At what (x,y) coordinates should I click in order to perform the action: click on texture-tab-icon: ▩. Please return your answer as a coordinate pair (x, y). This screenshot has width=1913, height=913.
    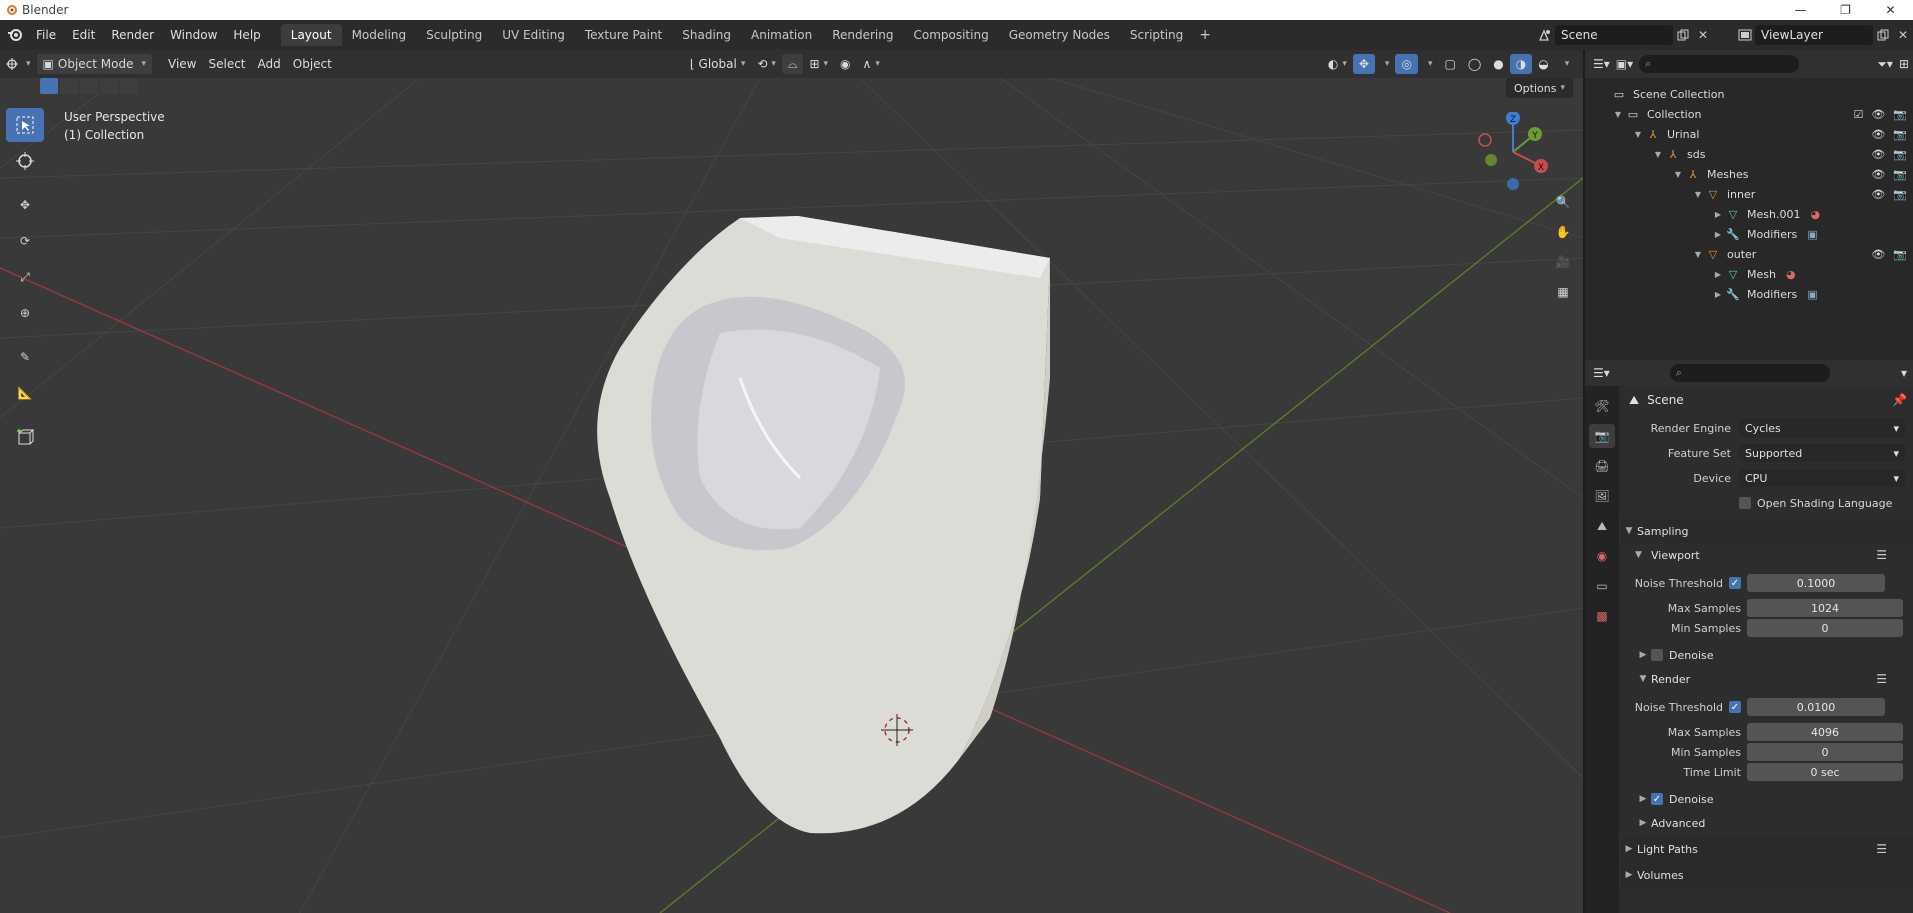
    Looking at the image, I should click on (1602, 616).